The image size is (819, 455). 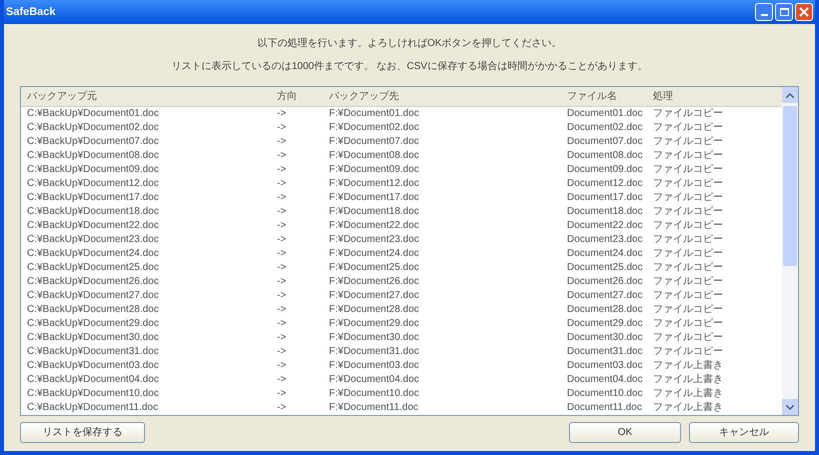 What do you see at coordinates (790, 186) in the screenshot?
I see `scroll-thumb` at bounding box center [790, 186].